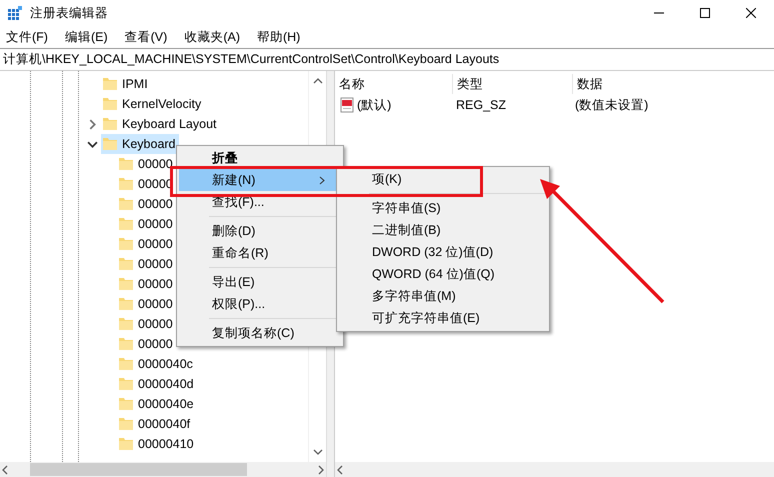 This screenshot has width=774, height=477. I want to click on tree-item: 0000040e, so click(157, 404).